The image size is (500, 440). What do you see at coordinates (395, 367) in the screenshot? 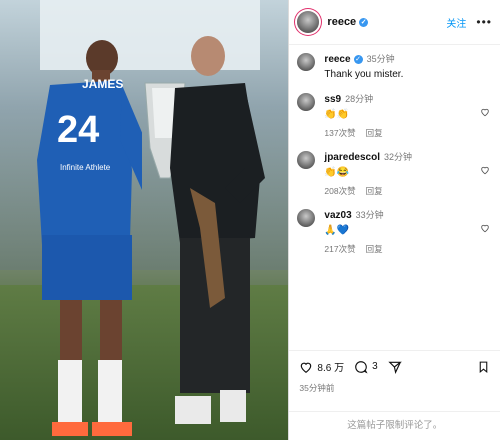
I see `share-send-icon` at bounding box center [395, 367].